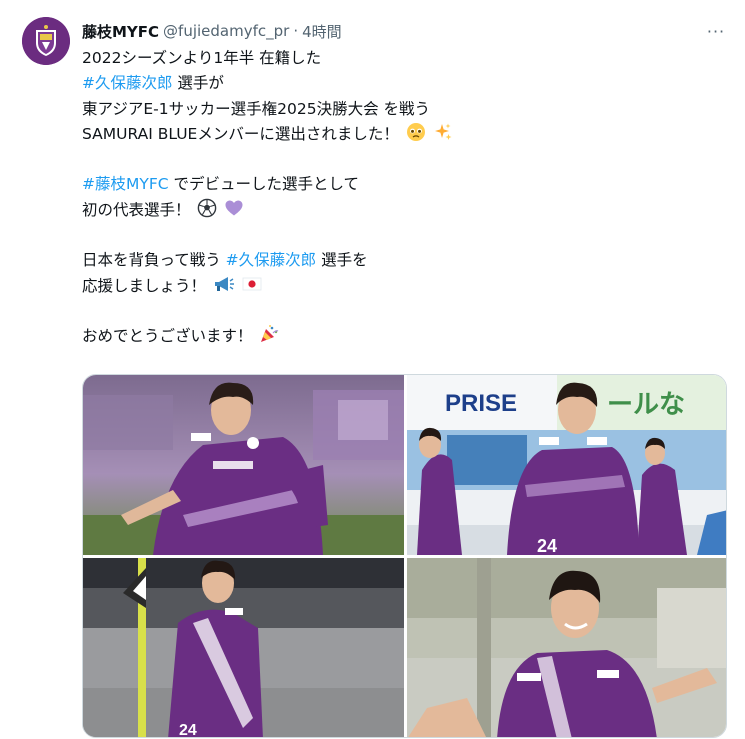 The image size is (745, 739). What do you see at coordinates (224, 288) in the screenshot?
I see `megaphone-icon` at bounding box center [224, 288].